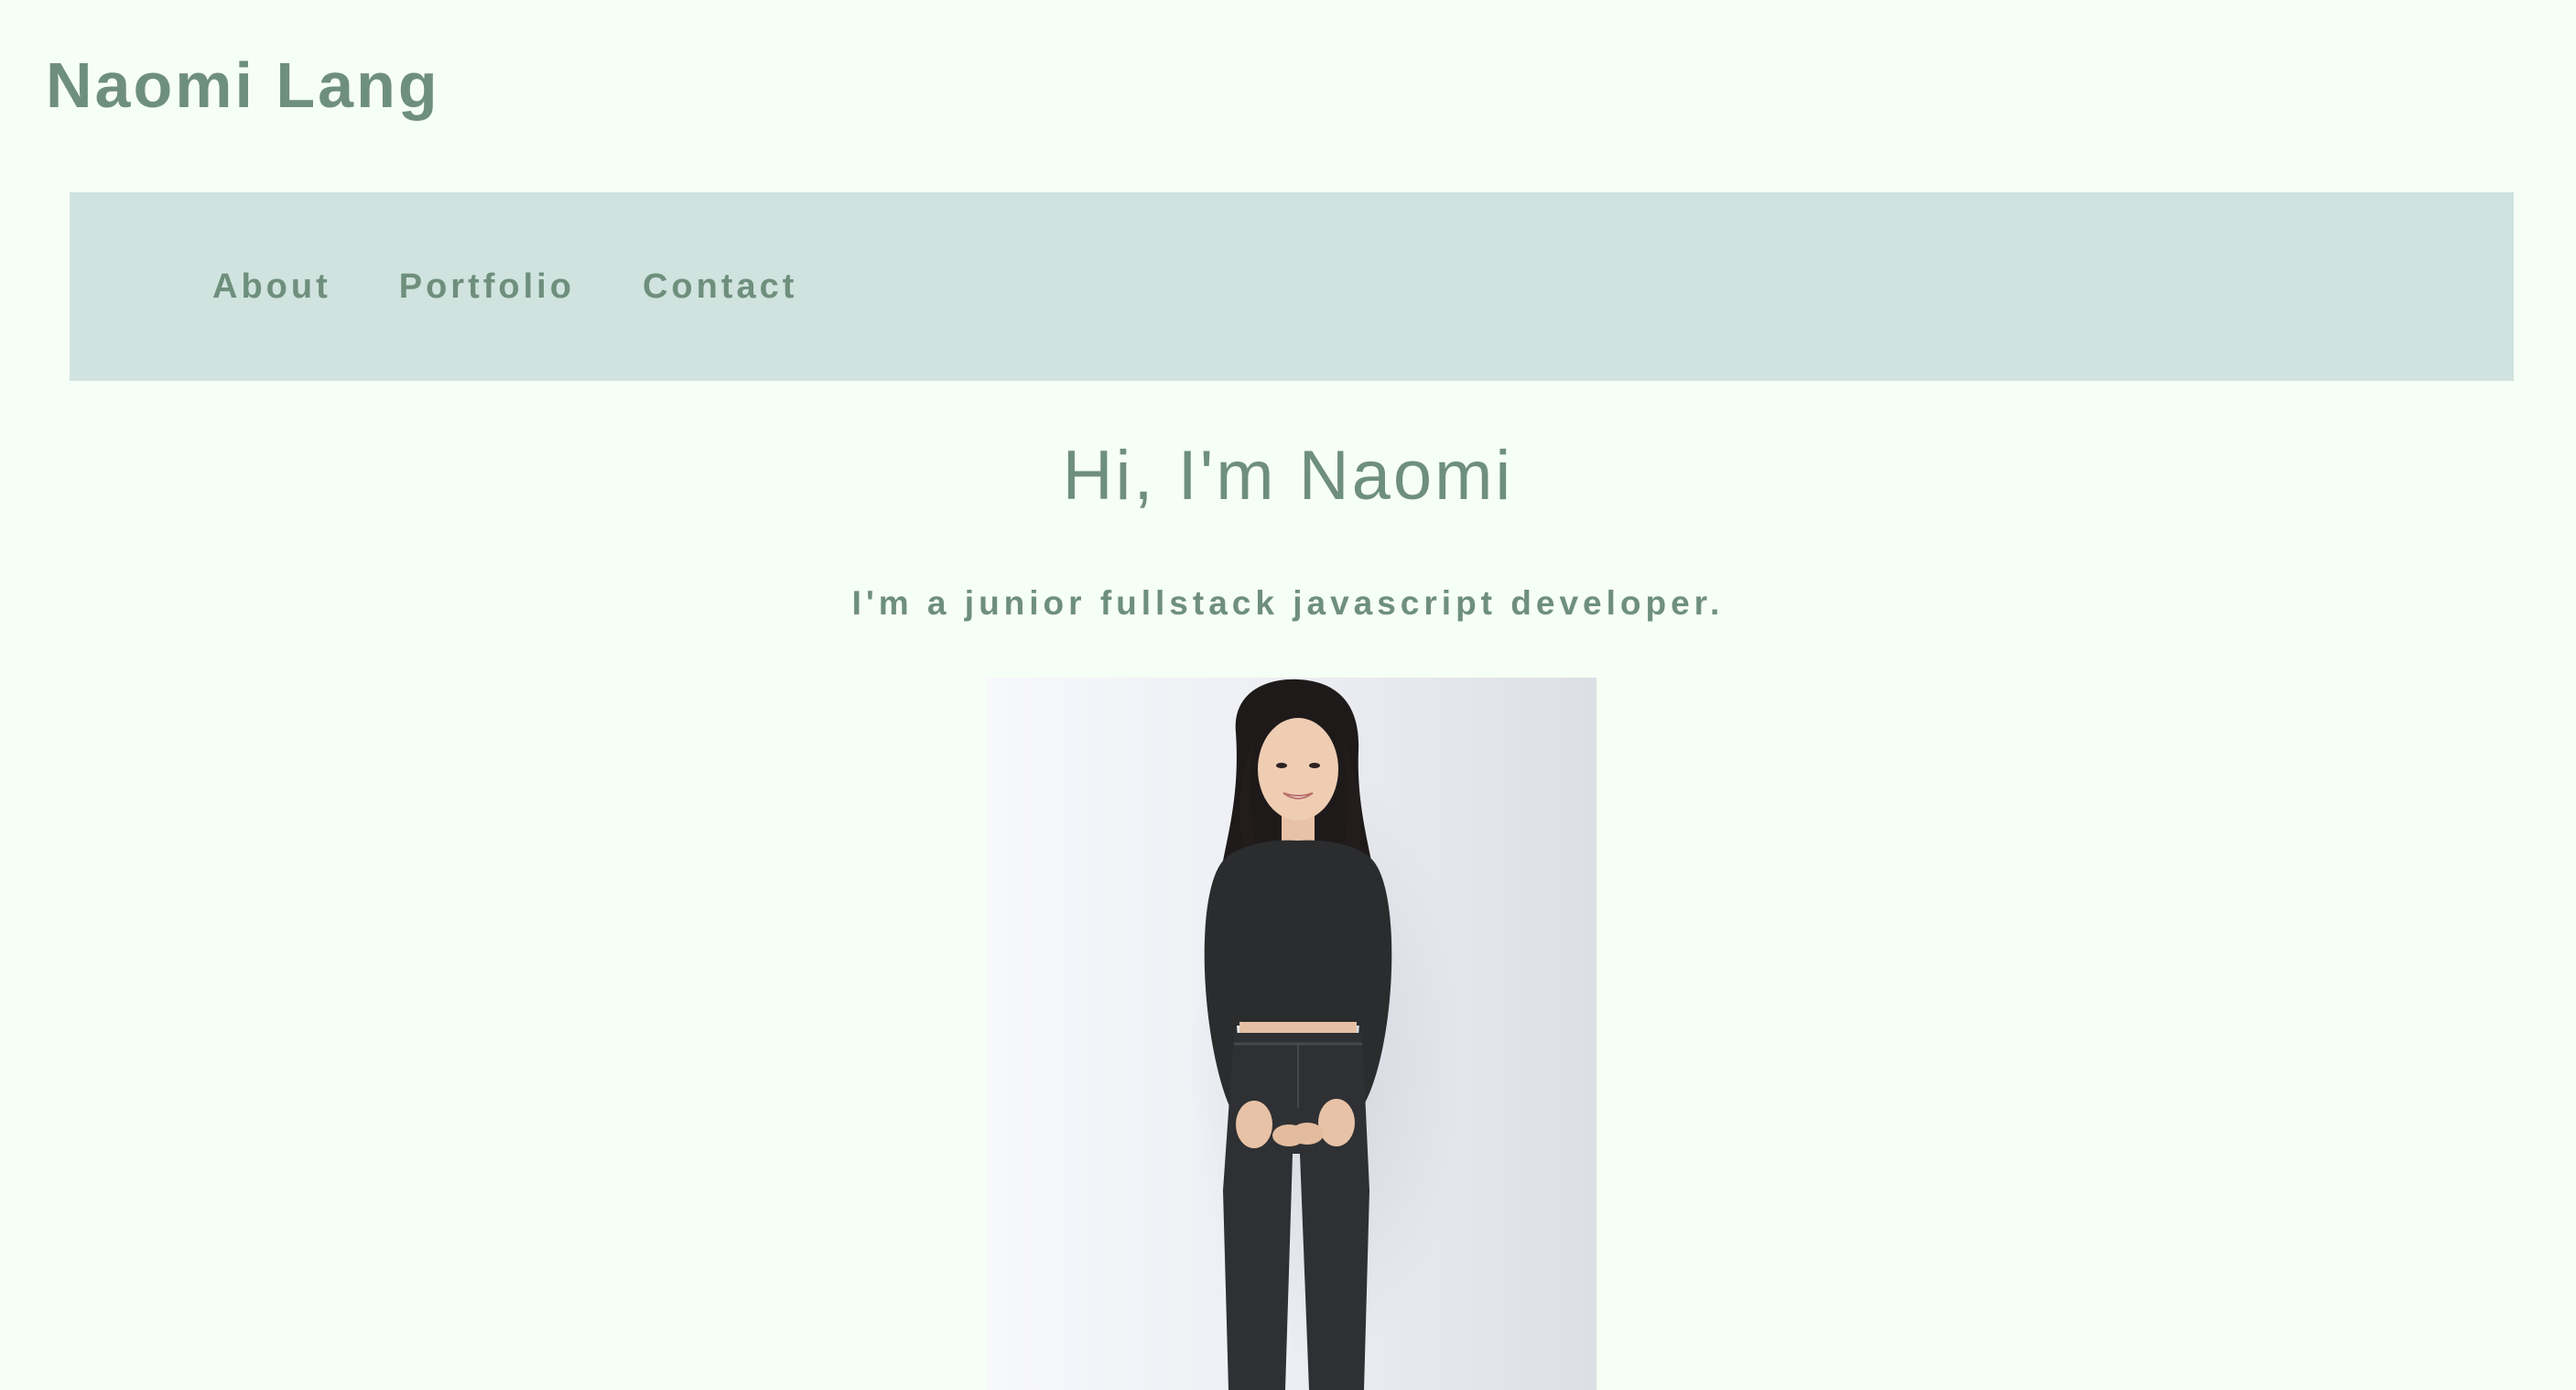 This screenshot has width=2576, height=1390. I want to click on nav-link-contact: Contact, so click(720, 286).